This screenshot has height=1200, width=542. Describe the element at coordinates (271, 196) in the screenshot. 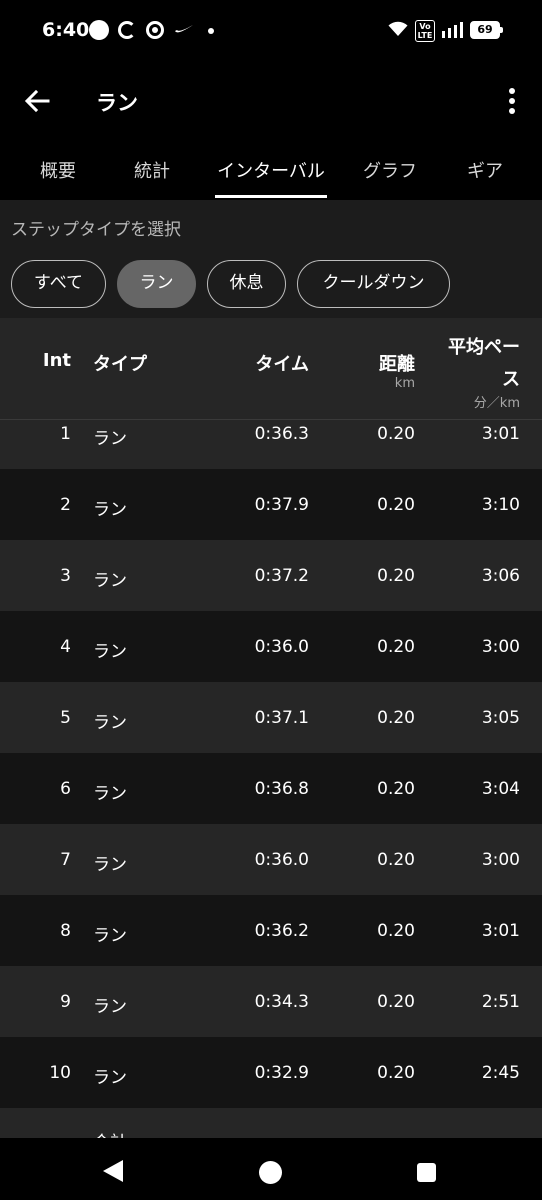

I see `tab-active-indicator` at that location.